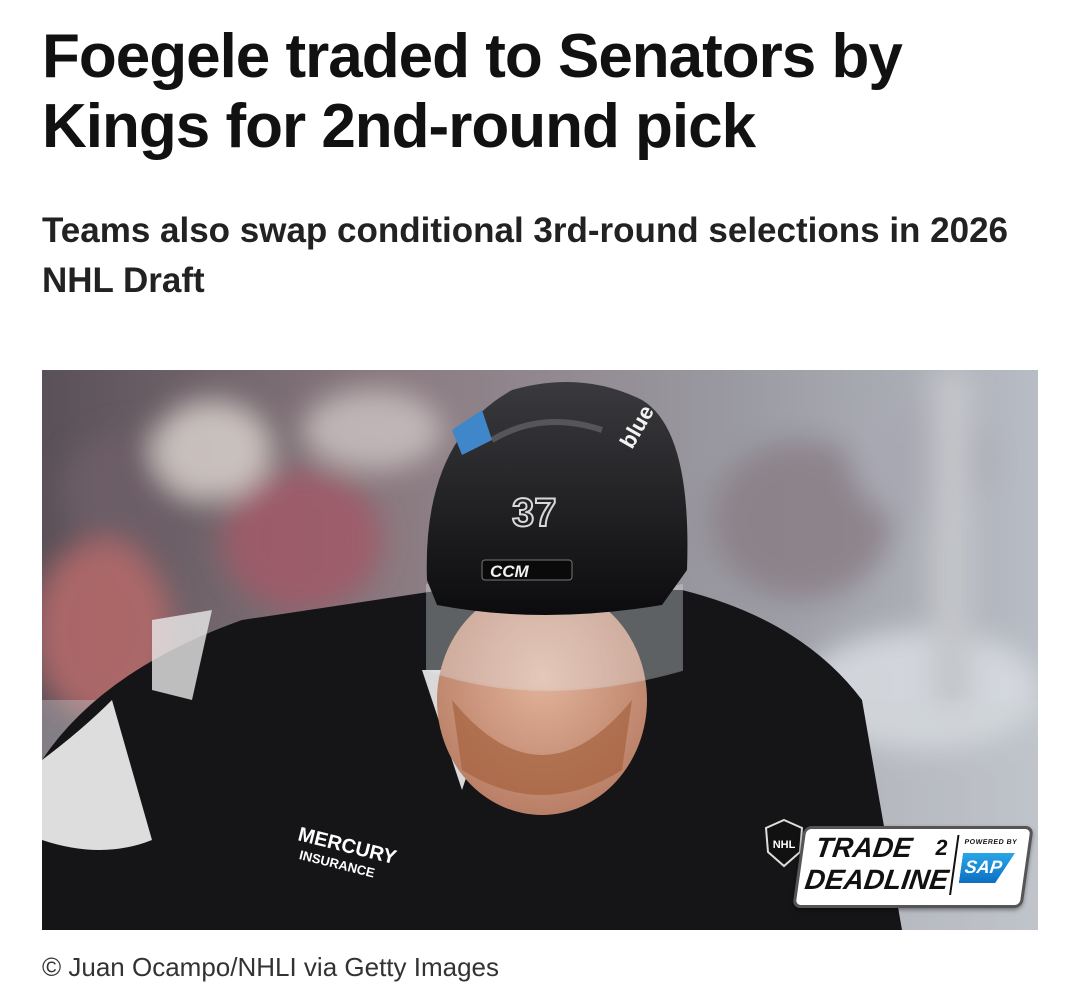 This screenshot has width=1080, height=1003. What do you see at coordinates (864, 847) in the screenshot?
I see `badge-line-1: TRADE` at bounding box center [864, 847].